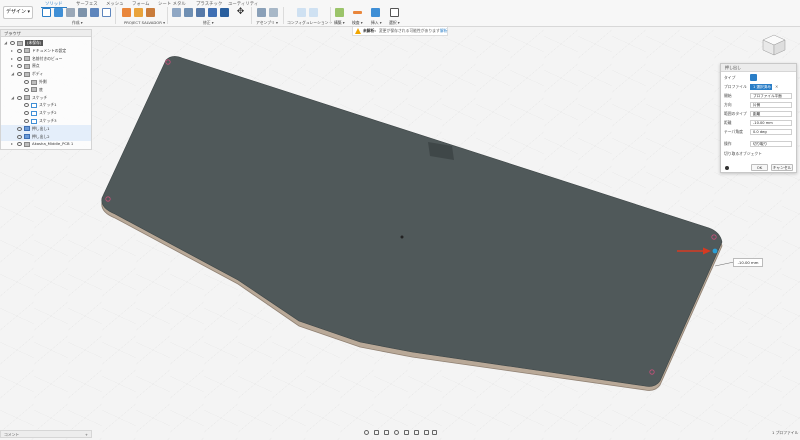  What do you see at coordinates (126, 12) in the screenshot?
I see `salvador-tool-icon` at bounding box center [126, 12].